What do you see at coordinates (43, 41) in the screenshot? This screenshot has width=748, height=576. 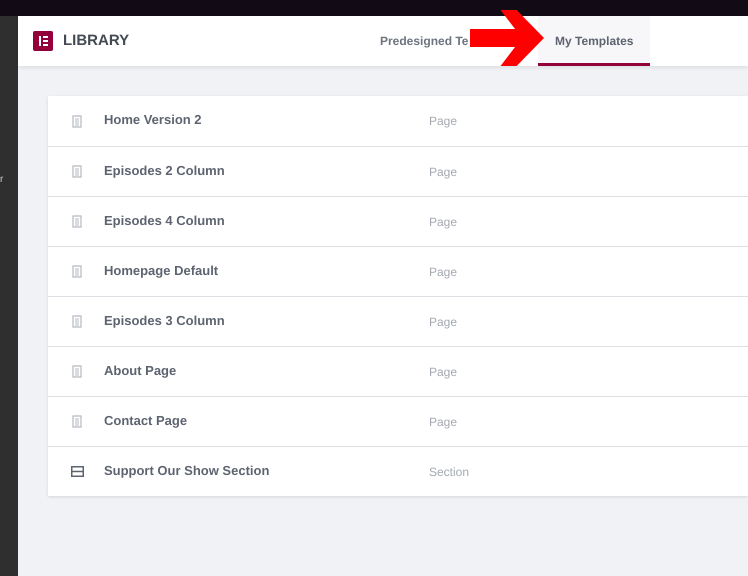 I see `logo-icon` at bounding box center [43, 41].